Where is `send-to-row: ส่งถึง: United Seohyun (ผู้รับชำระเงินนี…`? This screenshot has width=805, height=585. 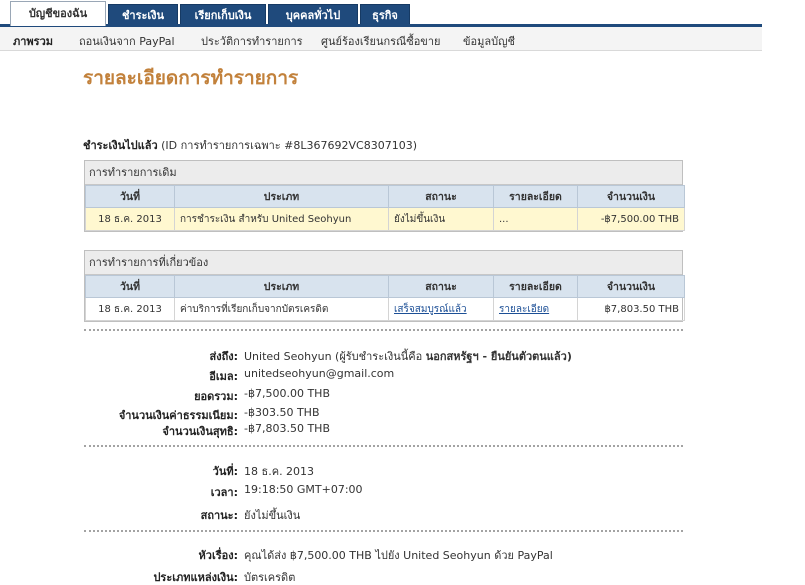 send-to-row: ส่งถึง: United Seohyun (ผู้รับชำระเงินนี… is located at coordinates (402, 355).